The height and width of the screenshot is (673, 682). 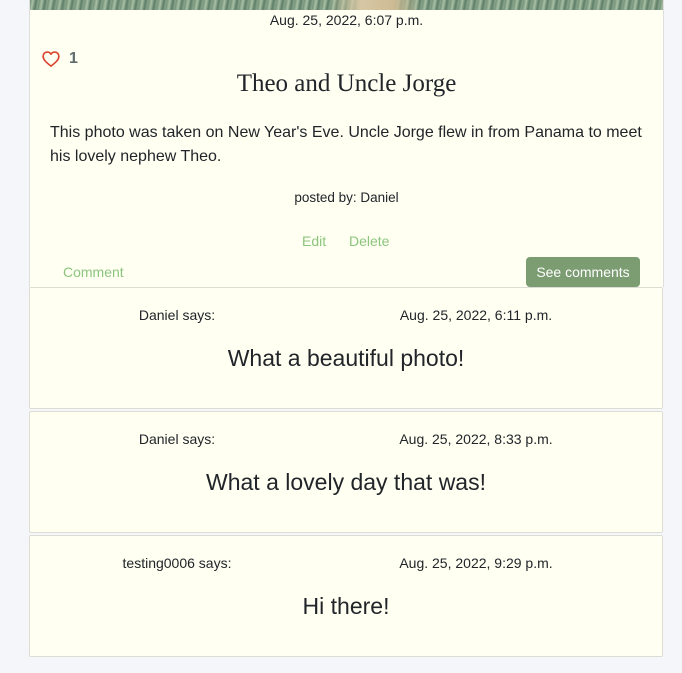 I want to click on comment-text: What a beautiful photo!, so click(x=346, y=358).